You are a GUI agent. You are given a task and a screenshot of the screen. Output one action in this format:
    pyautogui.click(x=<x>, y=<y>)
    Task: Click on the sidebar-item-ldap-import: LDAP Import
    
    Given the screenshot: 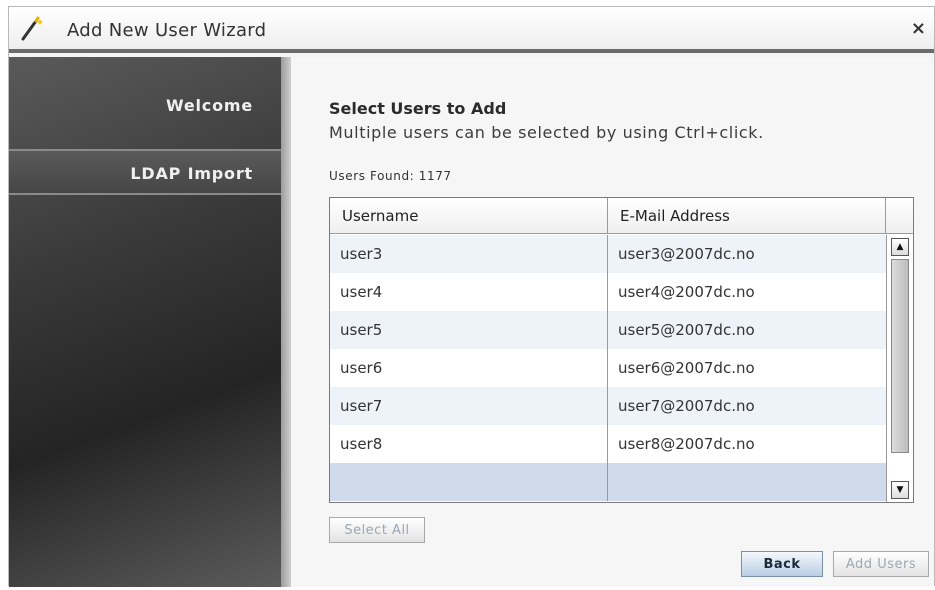 What is the action you would take?
    pyautogui.click(x=145, y=172)
    